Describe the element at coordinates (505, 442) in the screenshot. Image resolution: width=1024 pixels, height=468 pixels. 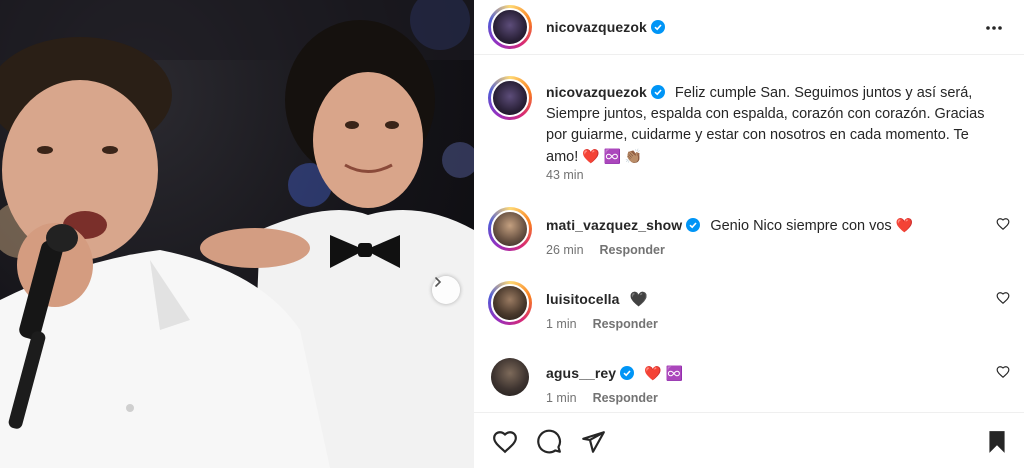
I see `heart-icon` at that location.